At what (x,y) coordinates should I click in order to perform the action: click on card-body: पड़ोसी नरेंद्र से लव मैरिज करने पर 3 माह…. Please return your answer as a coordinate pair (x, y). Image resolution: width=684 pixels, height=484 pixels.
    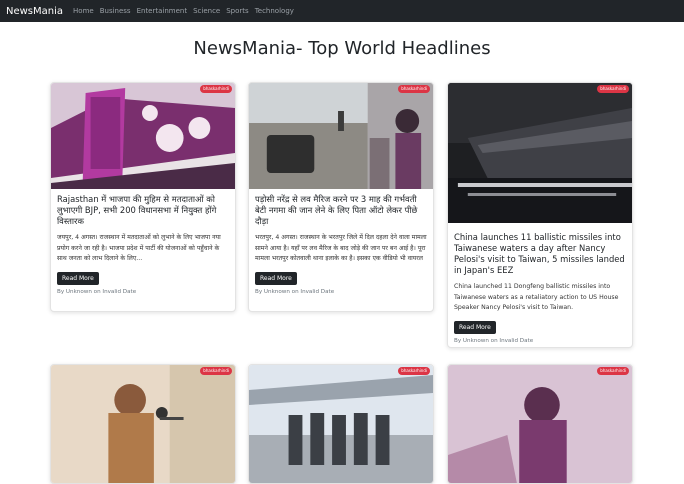
    Looking at the image, I should click on (341, 244).